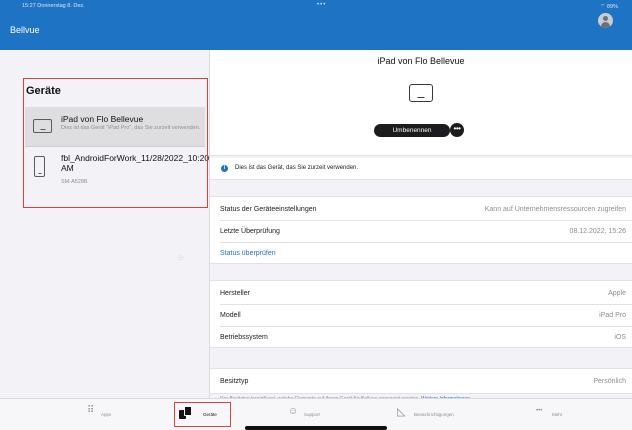 The width and height of the screenshot is (632, 430). Describe the element at coordinates (401, 412) in the screenshot. I see `notifications-icon: ◺` at that location.